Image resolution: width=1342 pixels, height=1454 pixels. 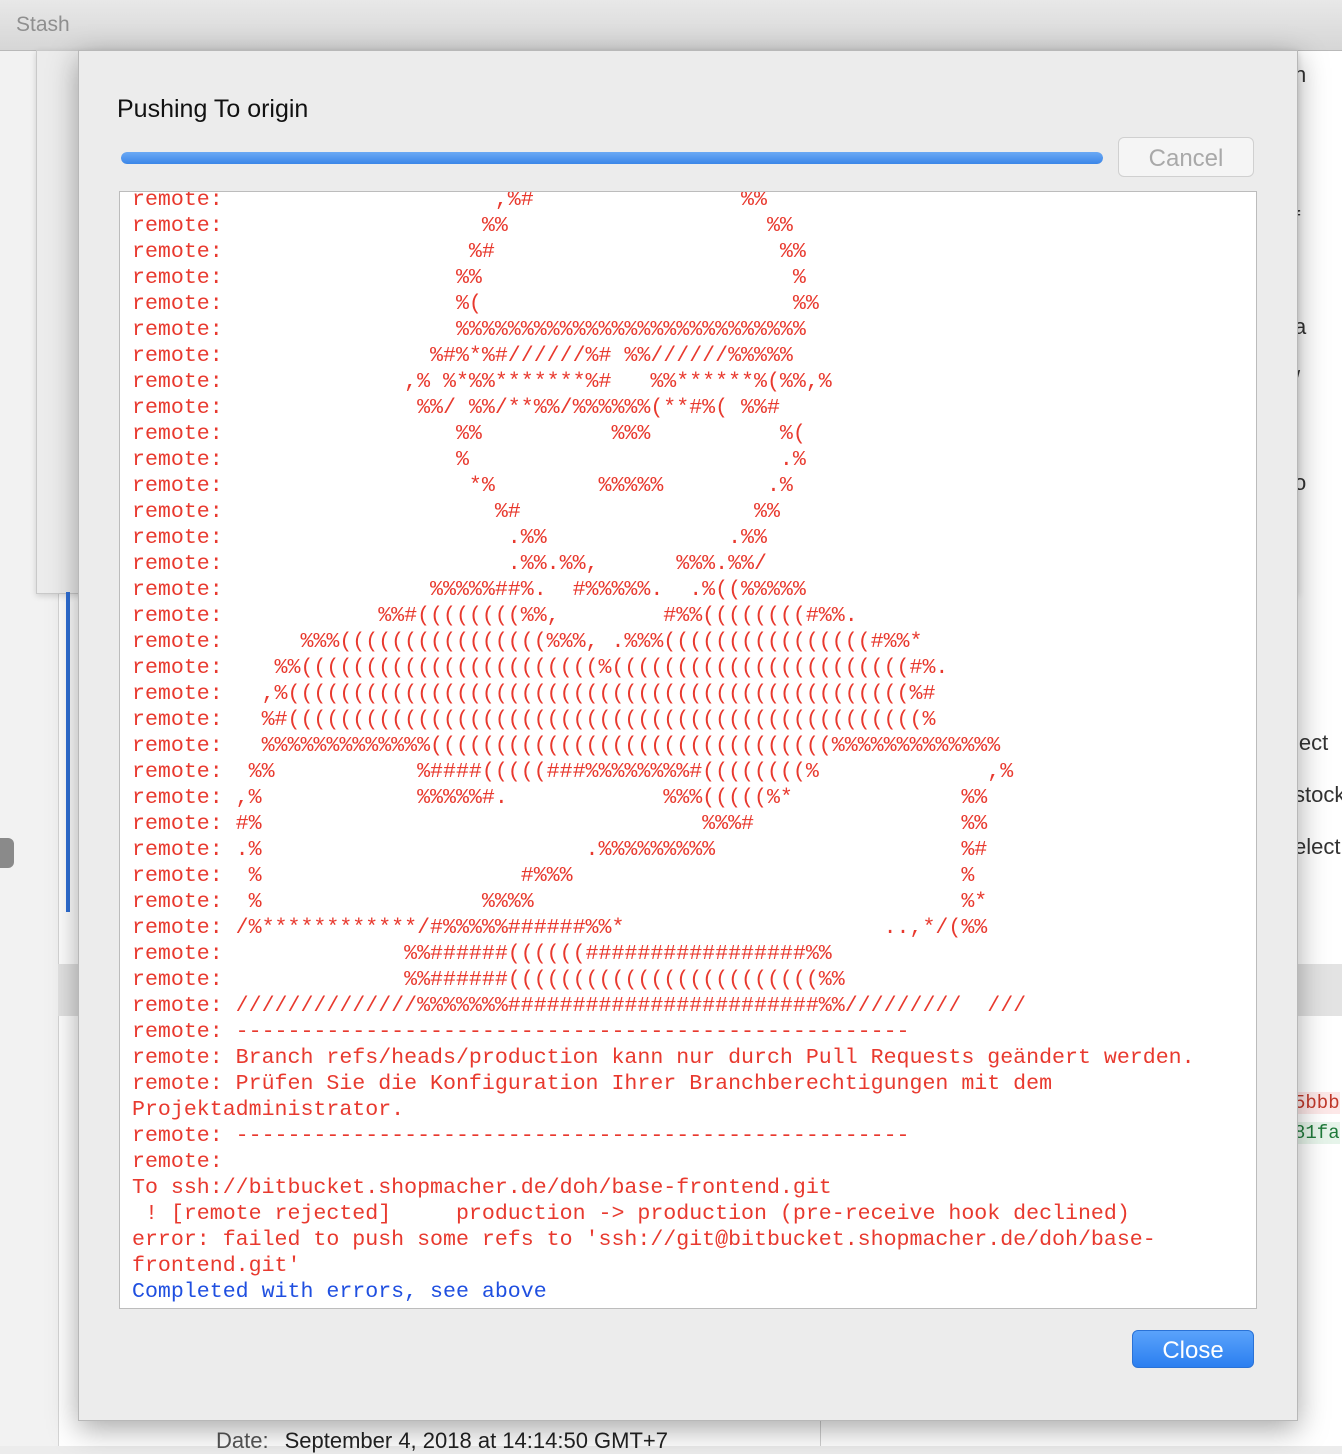 I want to click on background-hash: 81fa, so click(x=1317, y=1133).